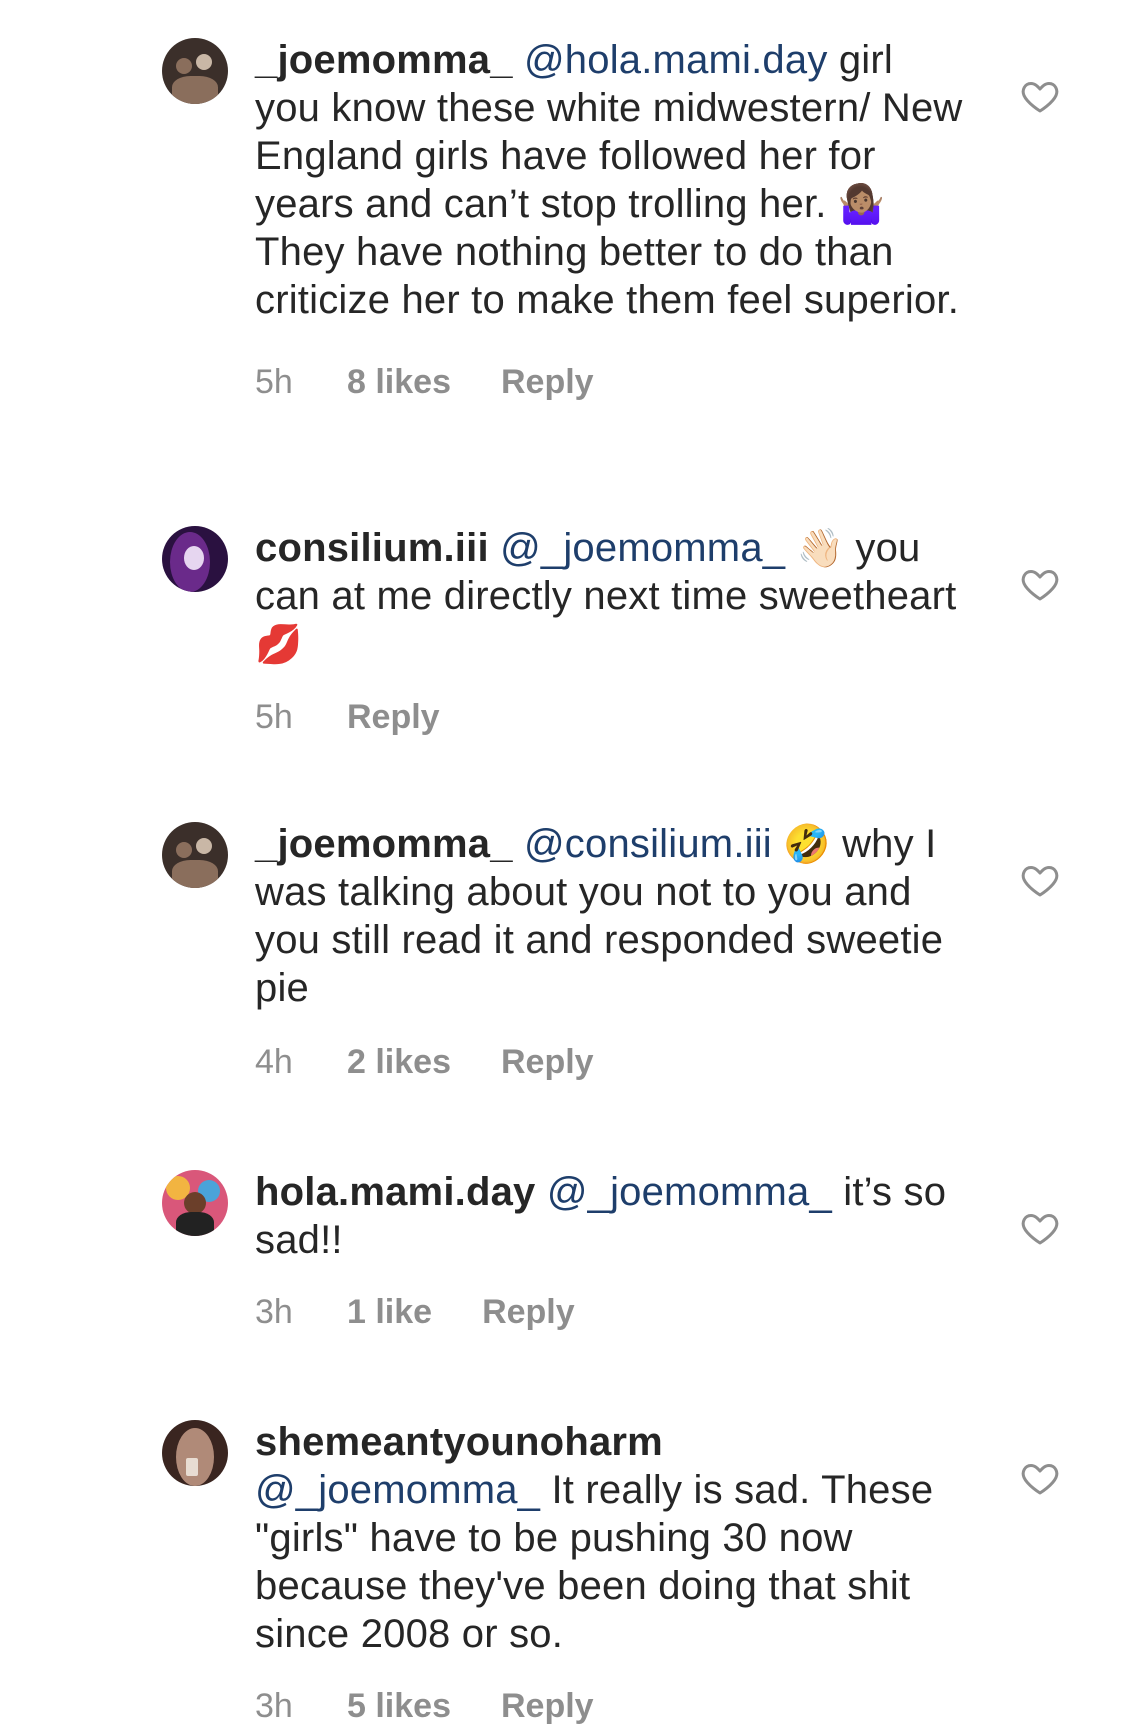  I want to click on kiss-mark-emoji-icon: 💋, so click(279, 644).